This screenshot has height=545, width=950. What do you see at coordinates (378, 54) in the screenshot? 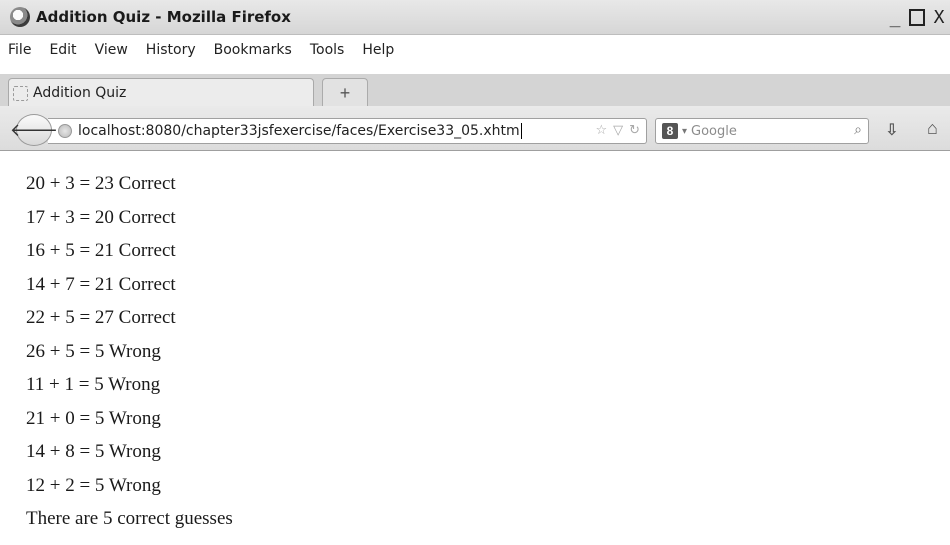
I see `menu-help: Help` at bounding box center [378, 54].